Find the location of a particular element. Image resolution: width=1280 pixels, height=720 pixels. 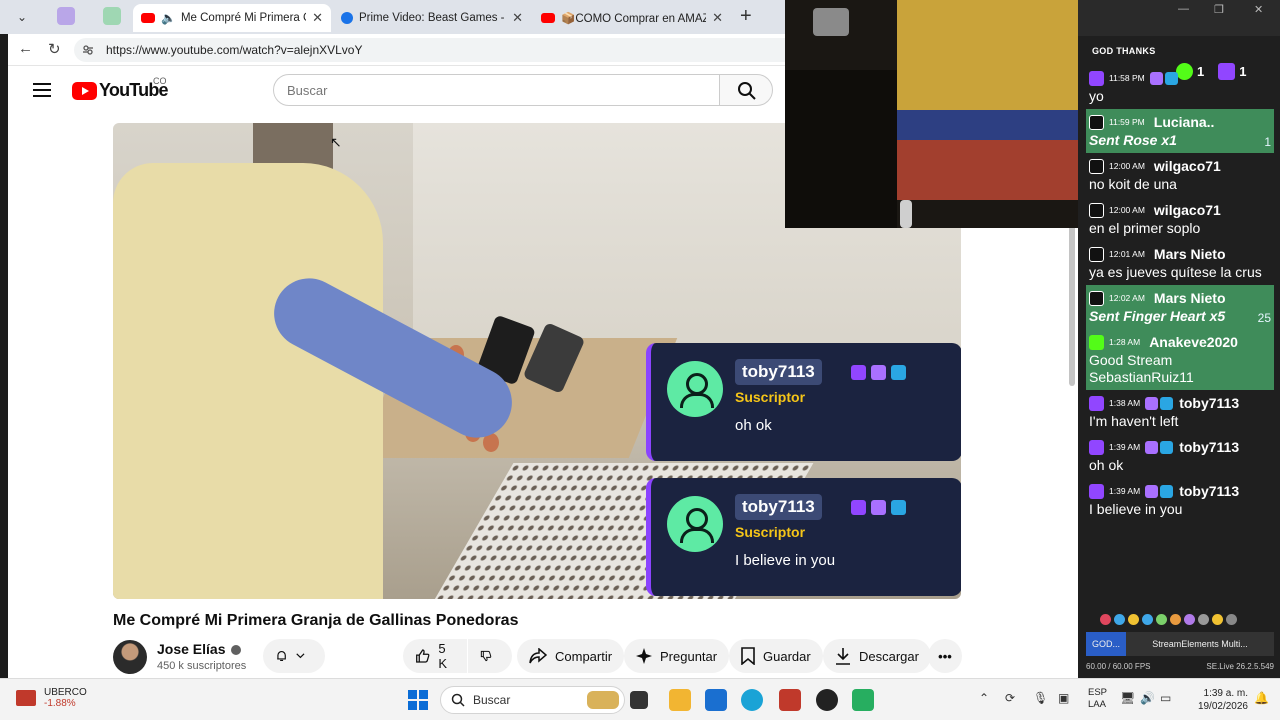

chat-username: Anakeve2020 is located at coordinates (1193, 342).